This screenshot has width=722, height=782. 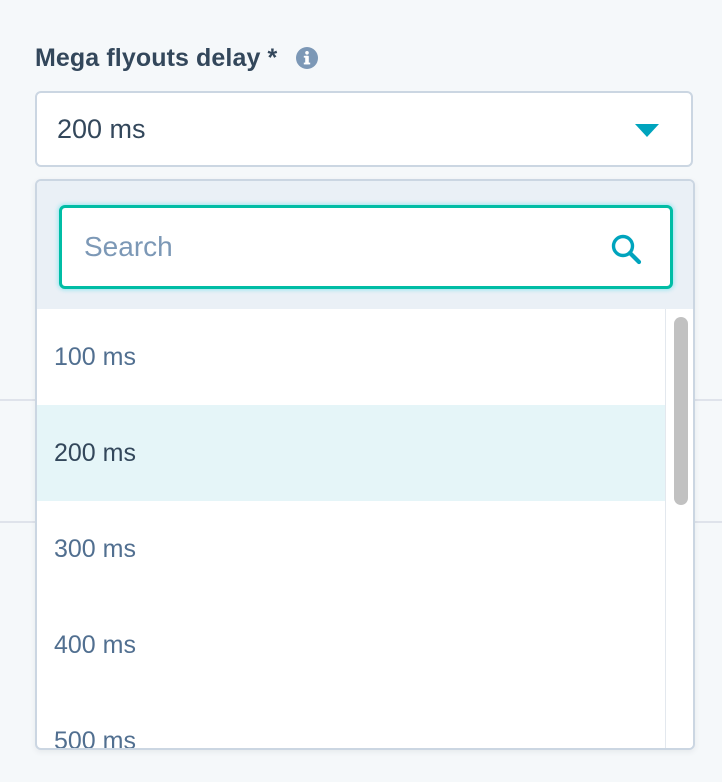 What do you see at coordinates (679, 528) in the screenshot?
I see `scrollbar-track` at bounding box center [679, 528].